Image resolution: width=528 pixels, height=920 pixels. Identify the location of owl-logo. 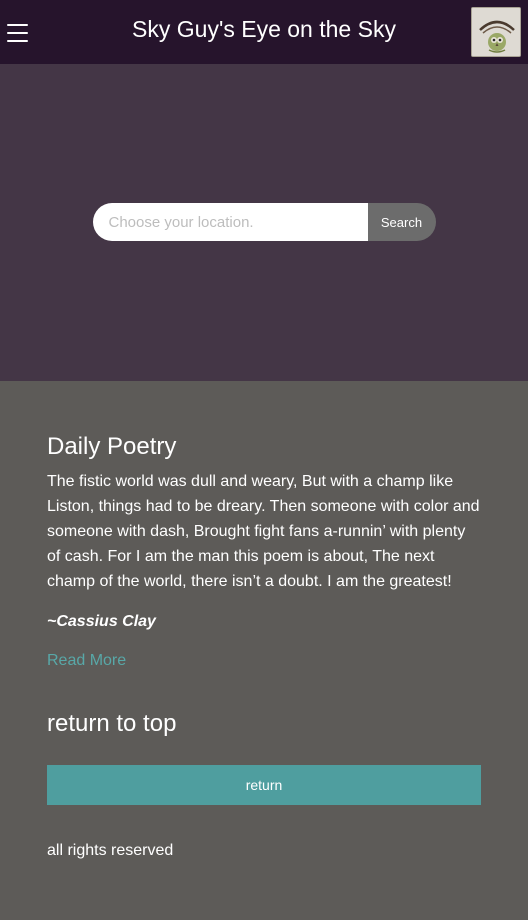
(496, 32).